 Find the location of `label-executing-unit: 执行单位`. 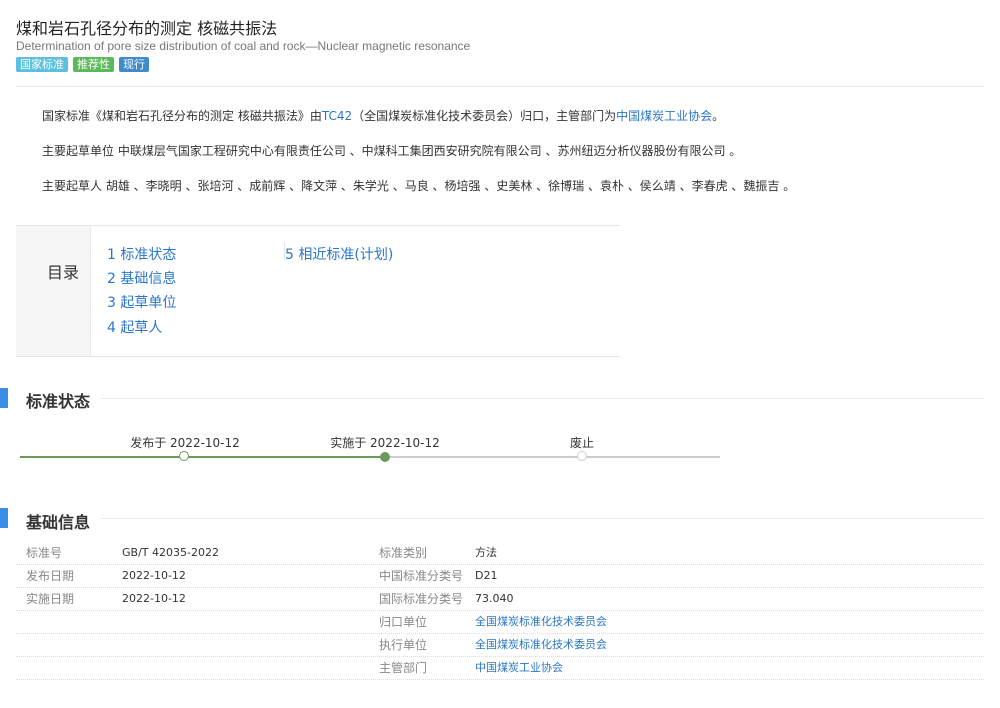

label-executing-unit: 执行单位 is located at coordinates (403, 645).